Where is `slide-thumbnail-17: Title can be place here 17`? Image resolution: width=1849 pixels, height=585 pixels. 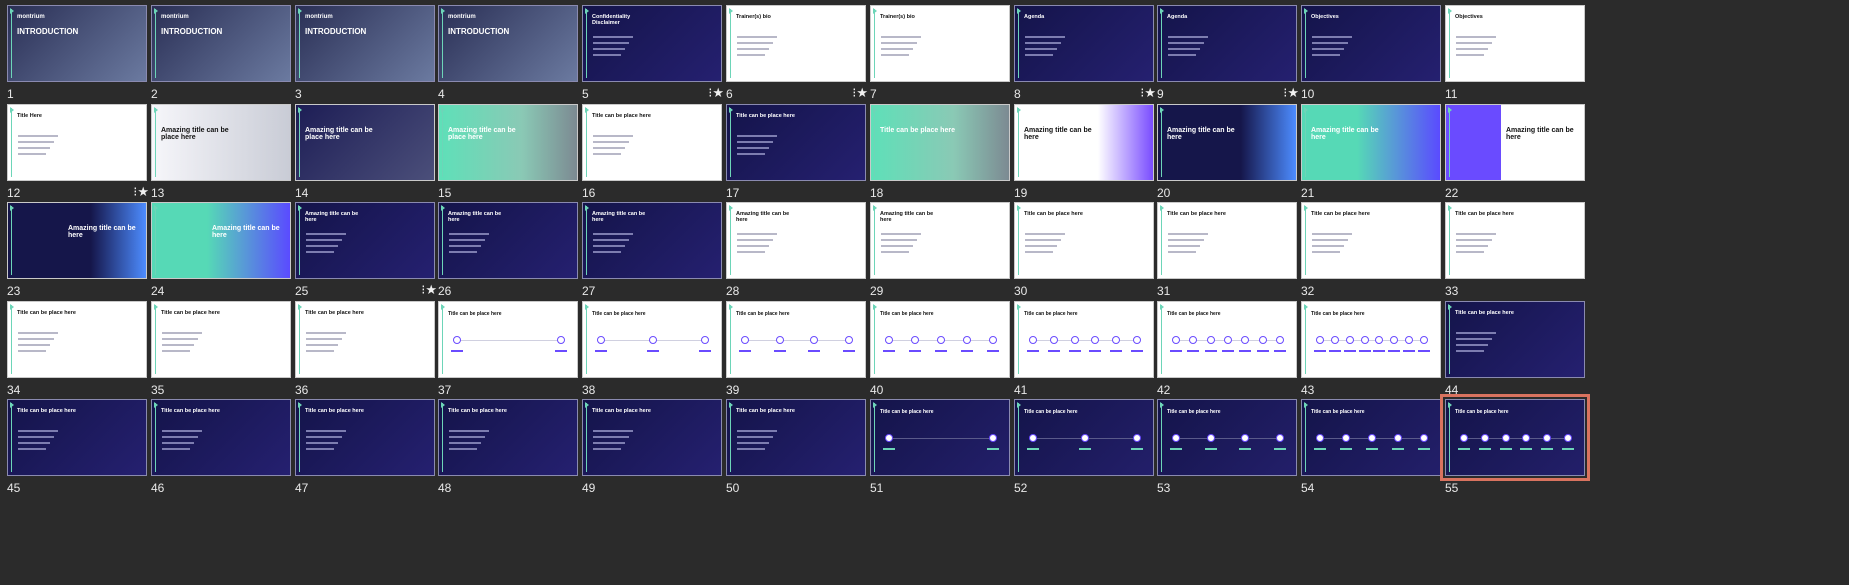
slide-thumbnail-17: Title can be place here 17 is located at coordinates (797, 159).